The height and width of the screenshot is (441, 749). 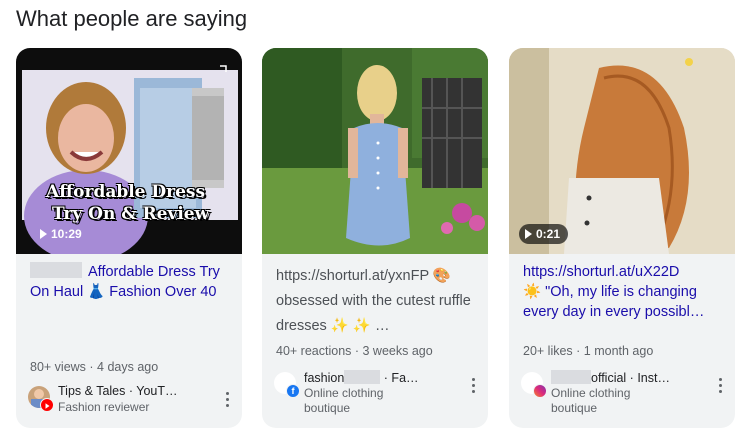 I want to click on result-source: Tips & Tales · YouT… Fashion reviewer, so click(x=130, y=402).